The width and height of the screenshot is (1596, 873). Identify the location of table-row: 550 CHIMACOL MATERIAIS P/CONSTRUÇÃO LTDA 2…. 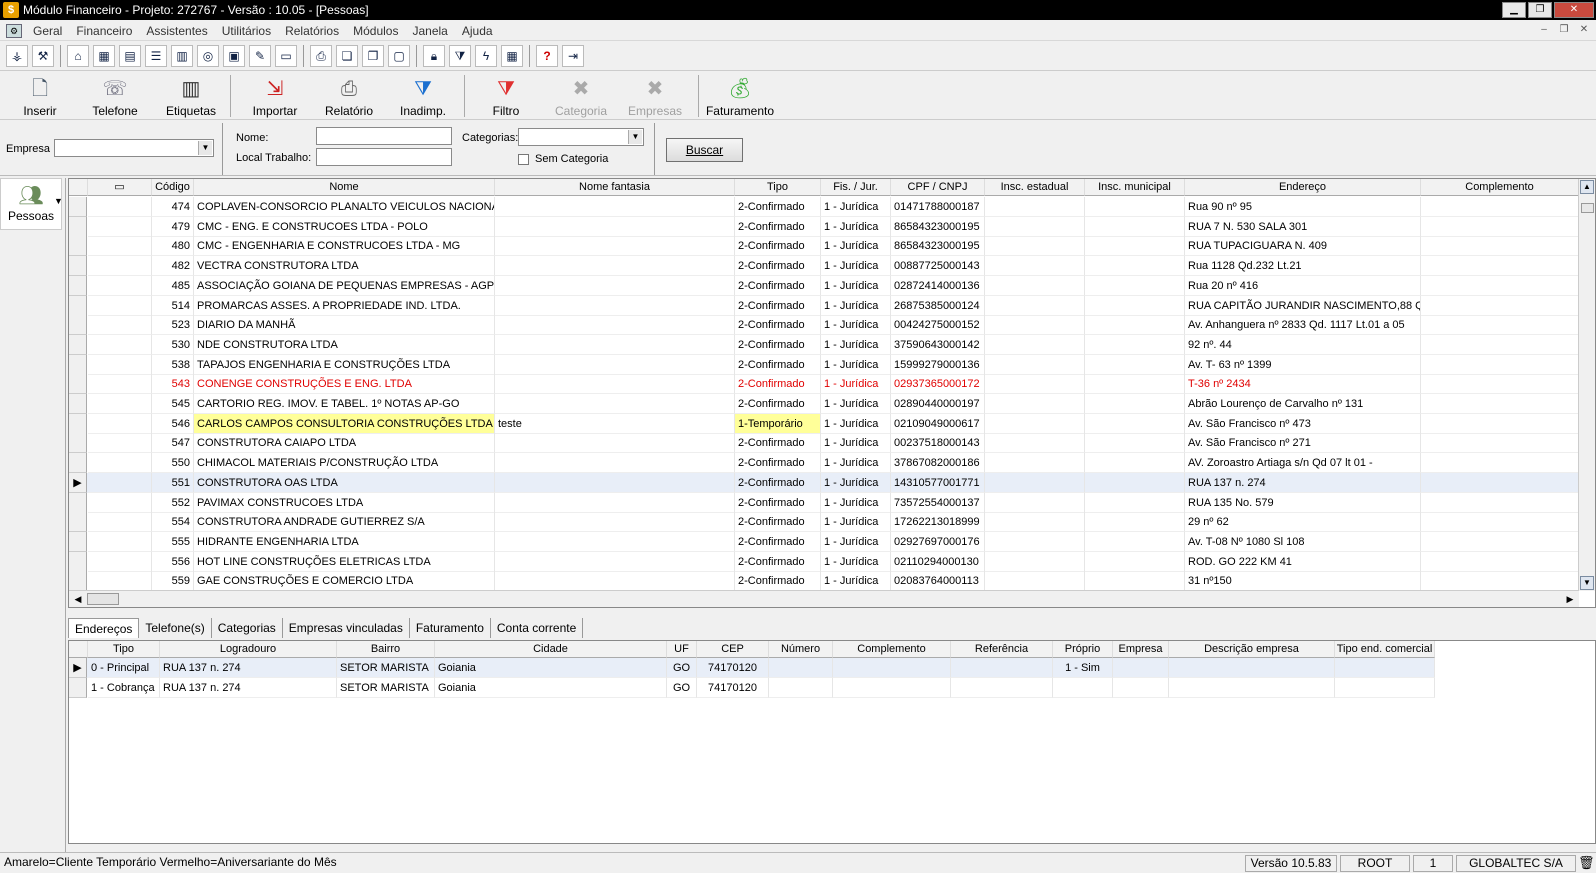
(824, 463).